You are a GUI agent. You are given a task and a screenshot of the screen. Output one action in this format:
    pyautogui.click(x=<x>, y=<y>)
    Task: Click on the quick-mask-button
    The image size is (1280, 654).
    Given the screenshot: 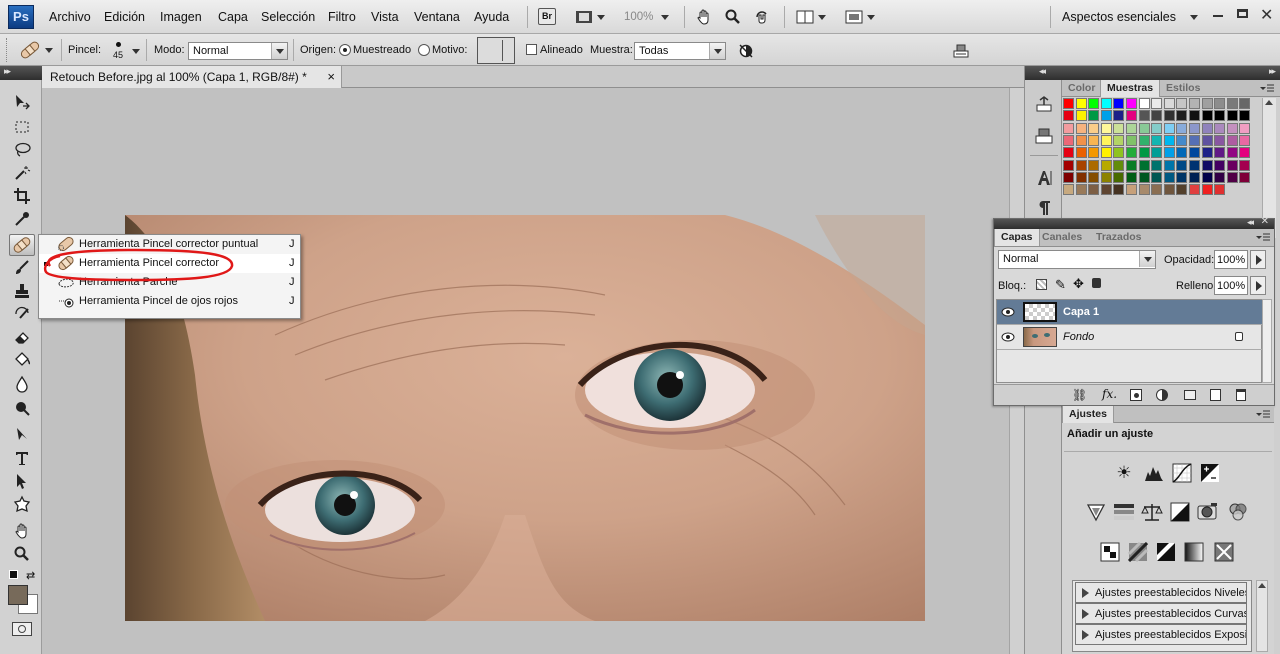 What is the action you would take?
    pyautogui.click(x=22, y=629)
    